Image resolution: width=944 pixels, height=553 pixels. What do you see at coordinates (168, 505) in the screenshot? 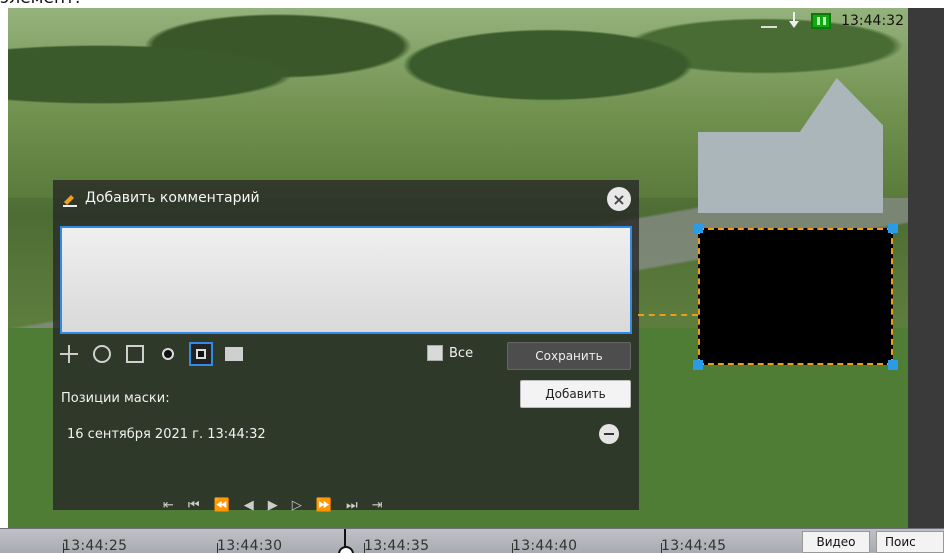
I see `jump-start-icon: ⇤` at bounding box center [168, 505].